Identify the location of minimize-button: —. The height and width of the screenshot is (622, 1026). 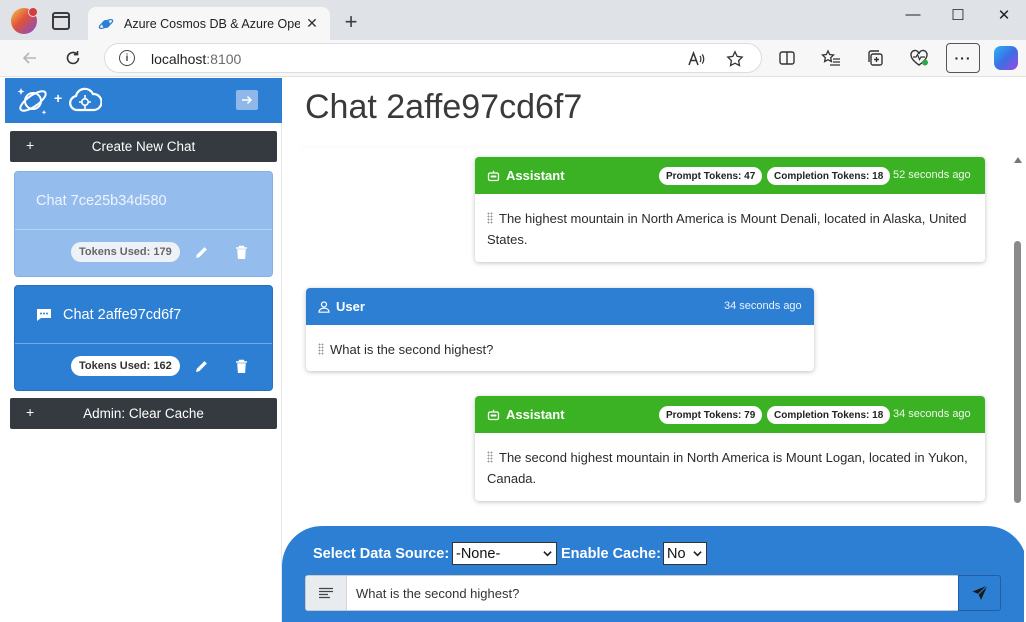
(913, 14).